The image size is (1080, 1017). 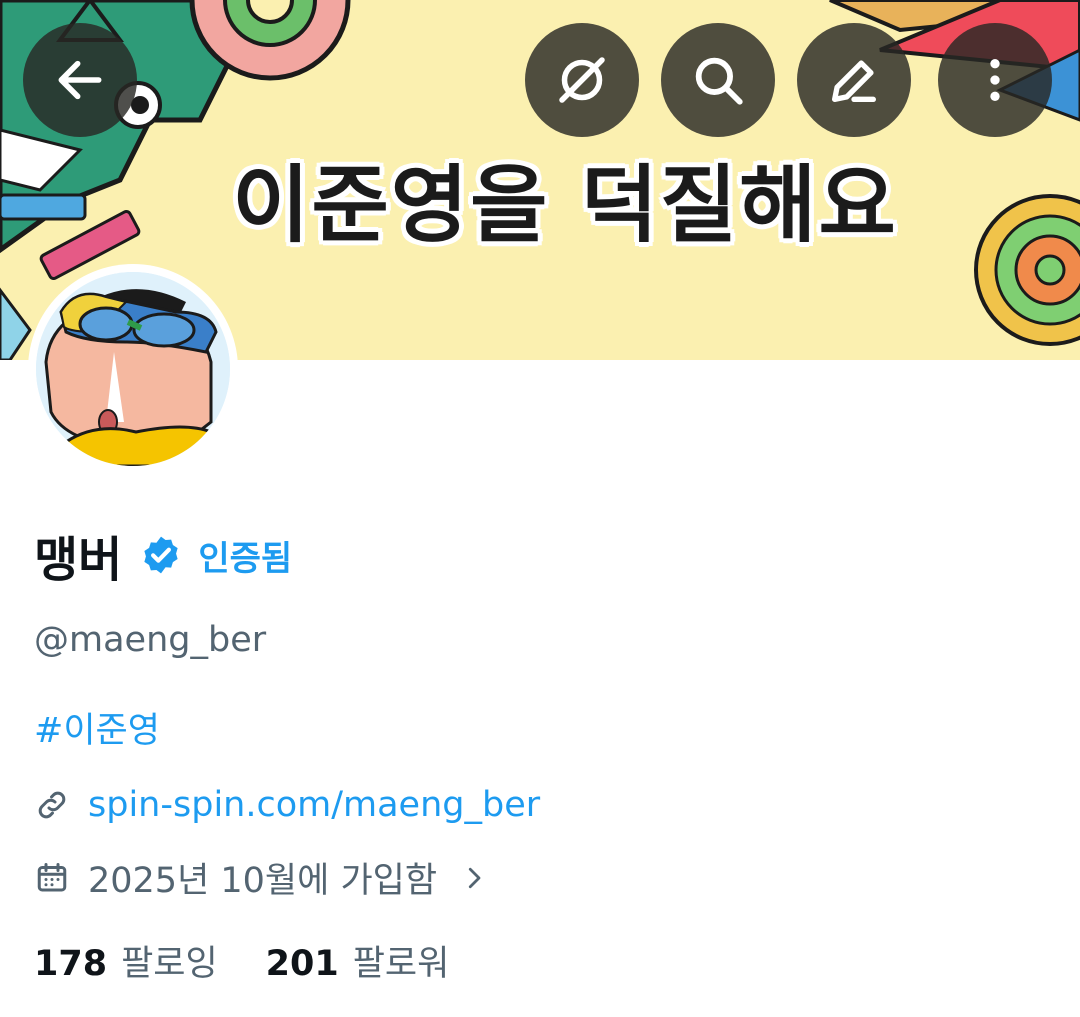 I want to click on edit-icon, so click(x=854, y=81).